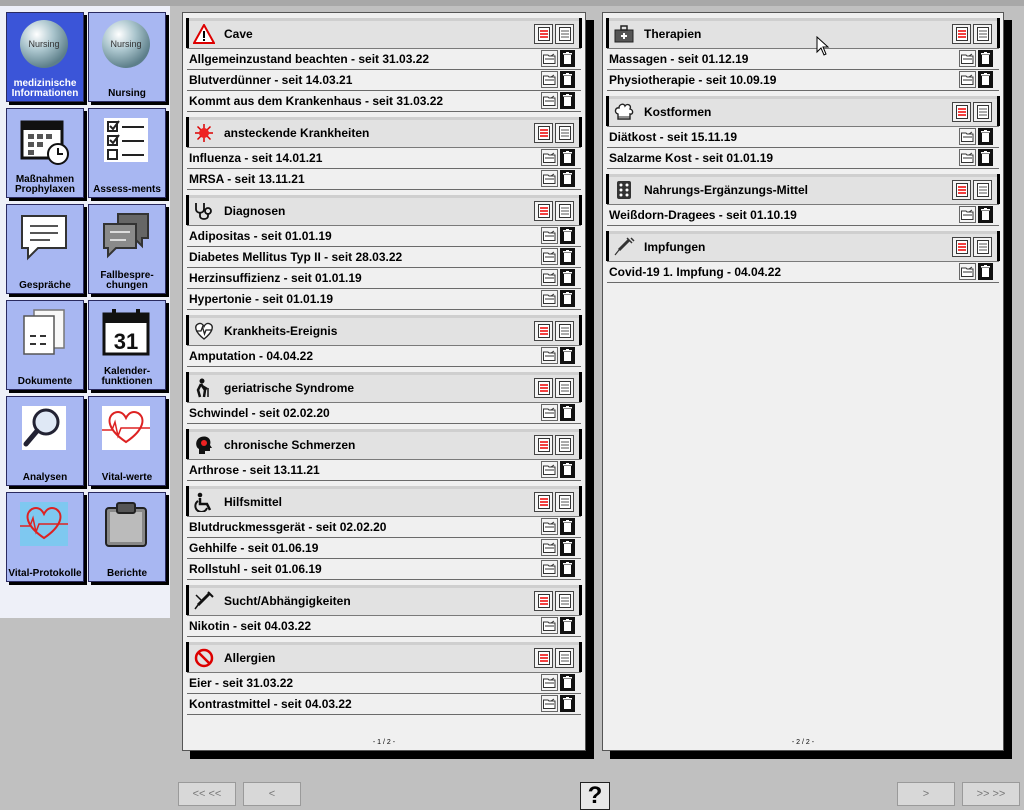 The image size is (1024, 810). What do you see at coordinates (127, 537) in the screenshot?
I see `nav-berichte: Berichte` at bounding box center [127, 537].